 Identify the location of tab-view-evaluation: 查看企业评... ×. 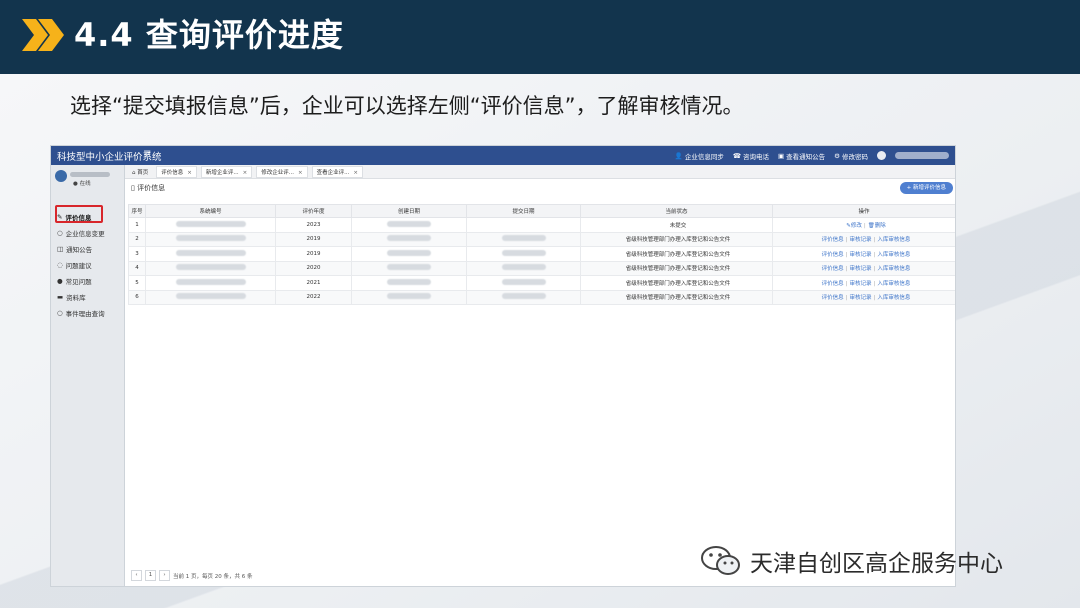
(337, 171).